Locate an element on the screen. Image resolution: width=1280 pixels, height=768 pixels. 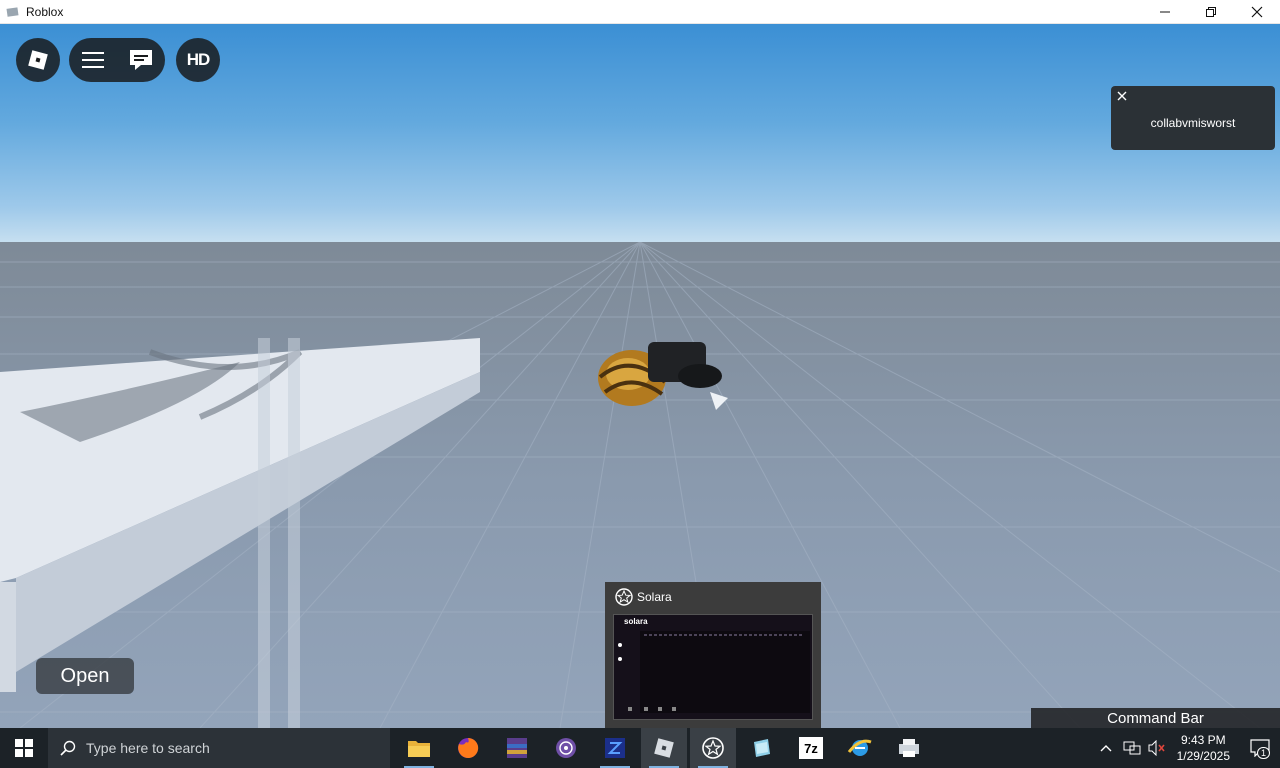
roblox-menu-button is located at coordinates (38, 60).